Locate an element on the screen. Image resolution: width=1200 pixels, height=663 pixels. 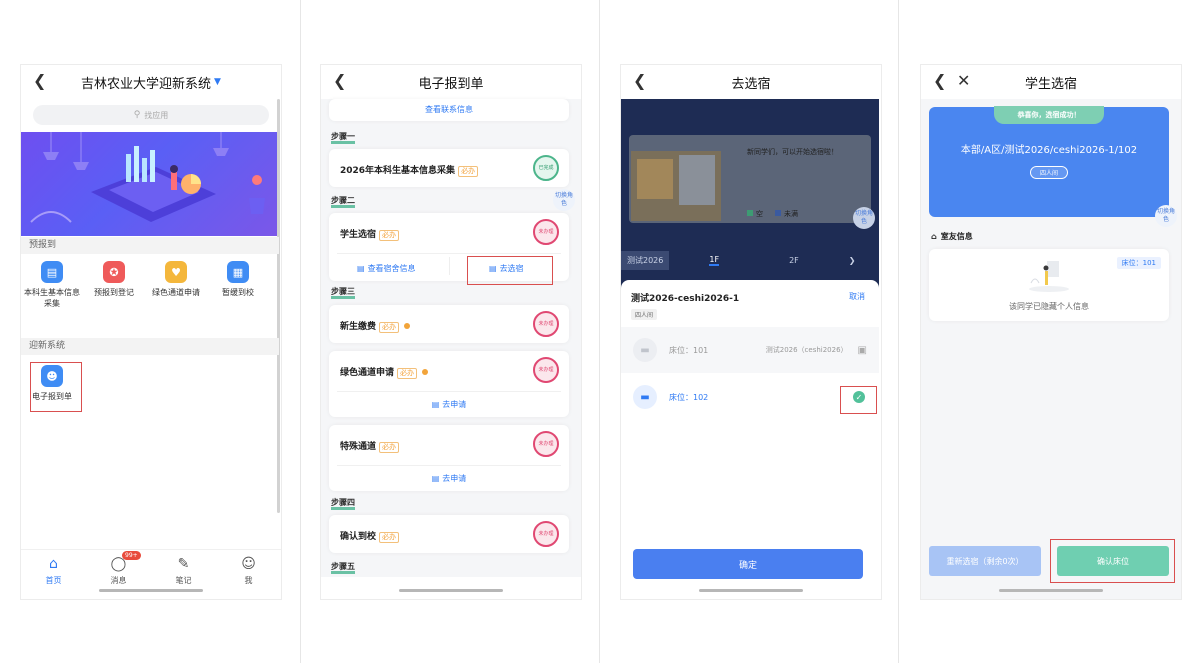
person-icon: ☺ is located at coordinates (248, 564).